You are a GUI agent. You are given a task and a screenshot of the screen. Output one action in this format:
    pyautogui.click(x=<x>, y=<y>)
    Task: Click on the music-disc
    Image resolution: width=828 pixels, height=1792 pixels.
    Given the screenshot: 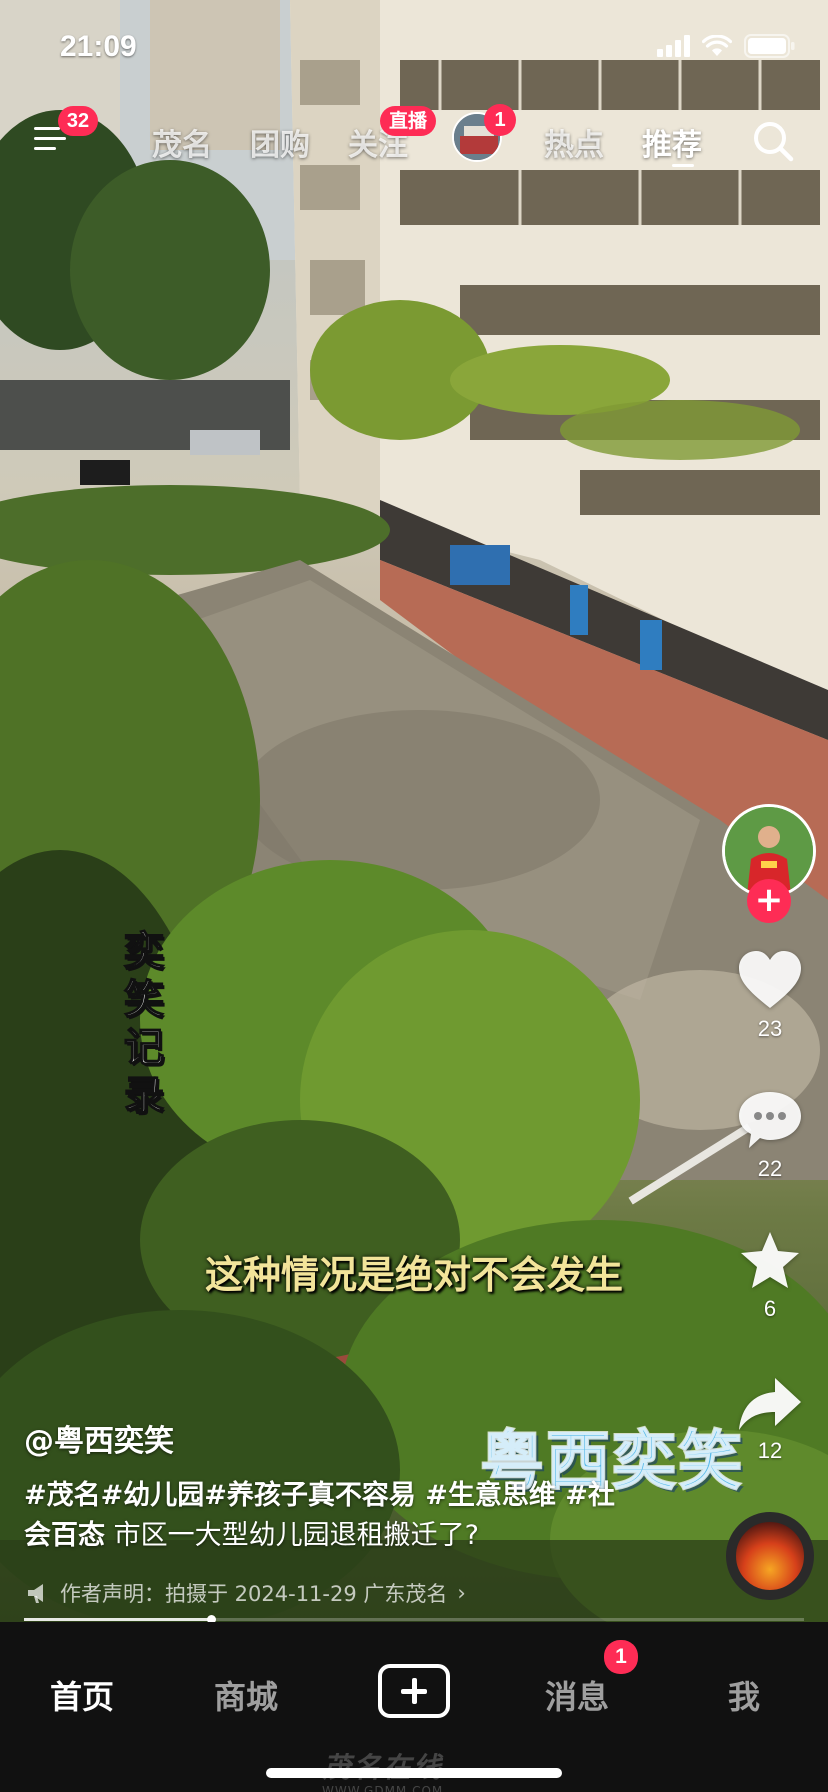 What is the action you would take?
    pyautogui.click(x=770, y=1556)
    